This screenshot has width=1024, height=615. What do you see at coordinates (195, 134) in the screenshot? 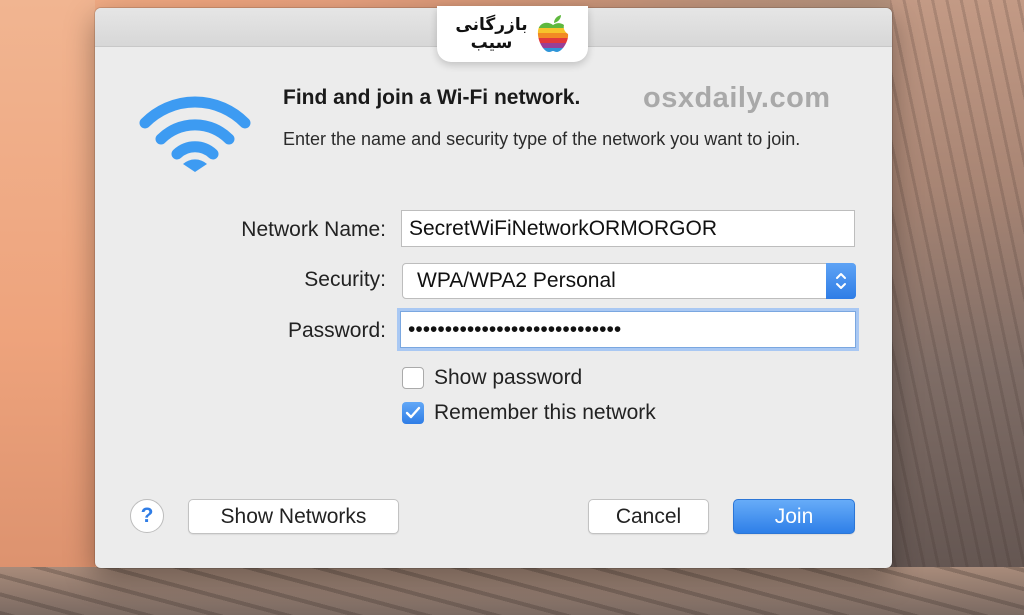
I see `wifi-icon` at bounding box center [195, 134].